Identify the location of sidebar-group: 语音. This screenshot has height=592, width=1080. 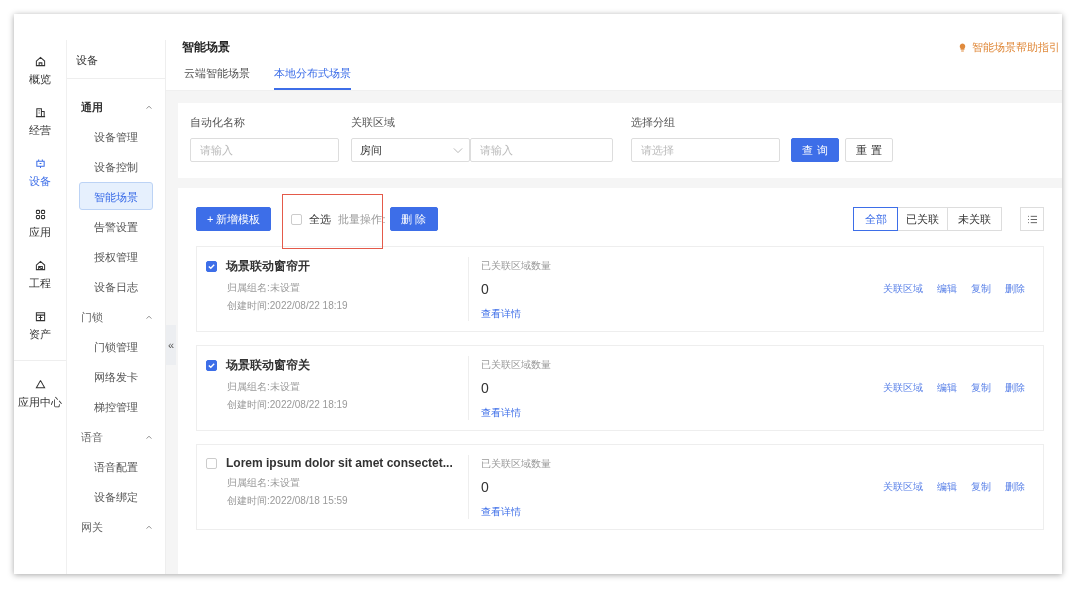
(116, 437).